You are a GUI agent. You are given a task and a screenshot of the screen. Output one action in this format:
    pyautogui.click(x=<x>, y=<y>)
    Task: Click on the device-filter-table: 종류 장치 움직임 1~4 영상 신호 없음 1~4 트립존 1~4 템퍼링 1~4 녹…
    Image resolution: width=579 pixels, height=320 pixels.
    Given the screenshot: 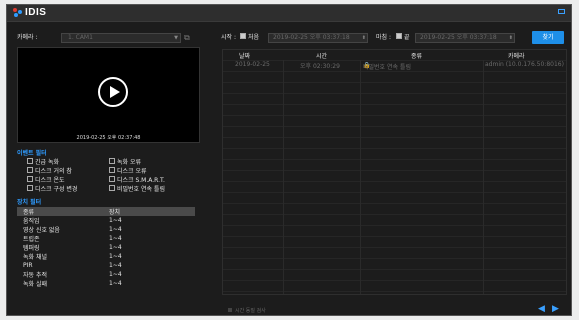 What is the action you would take?
    pyautogui.click(x=106, y=247)
    